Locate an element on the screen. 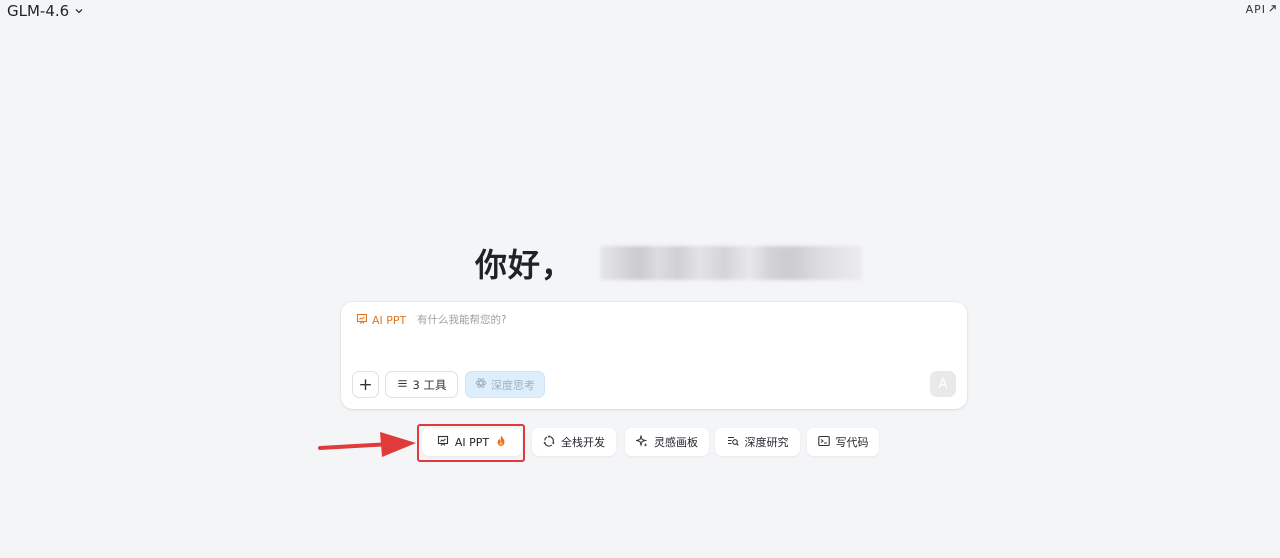 This screenshot has width=1280, height=558. atom-icon is located at coordinates (481, 384).